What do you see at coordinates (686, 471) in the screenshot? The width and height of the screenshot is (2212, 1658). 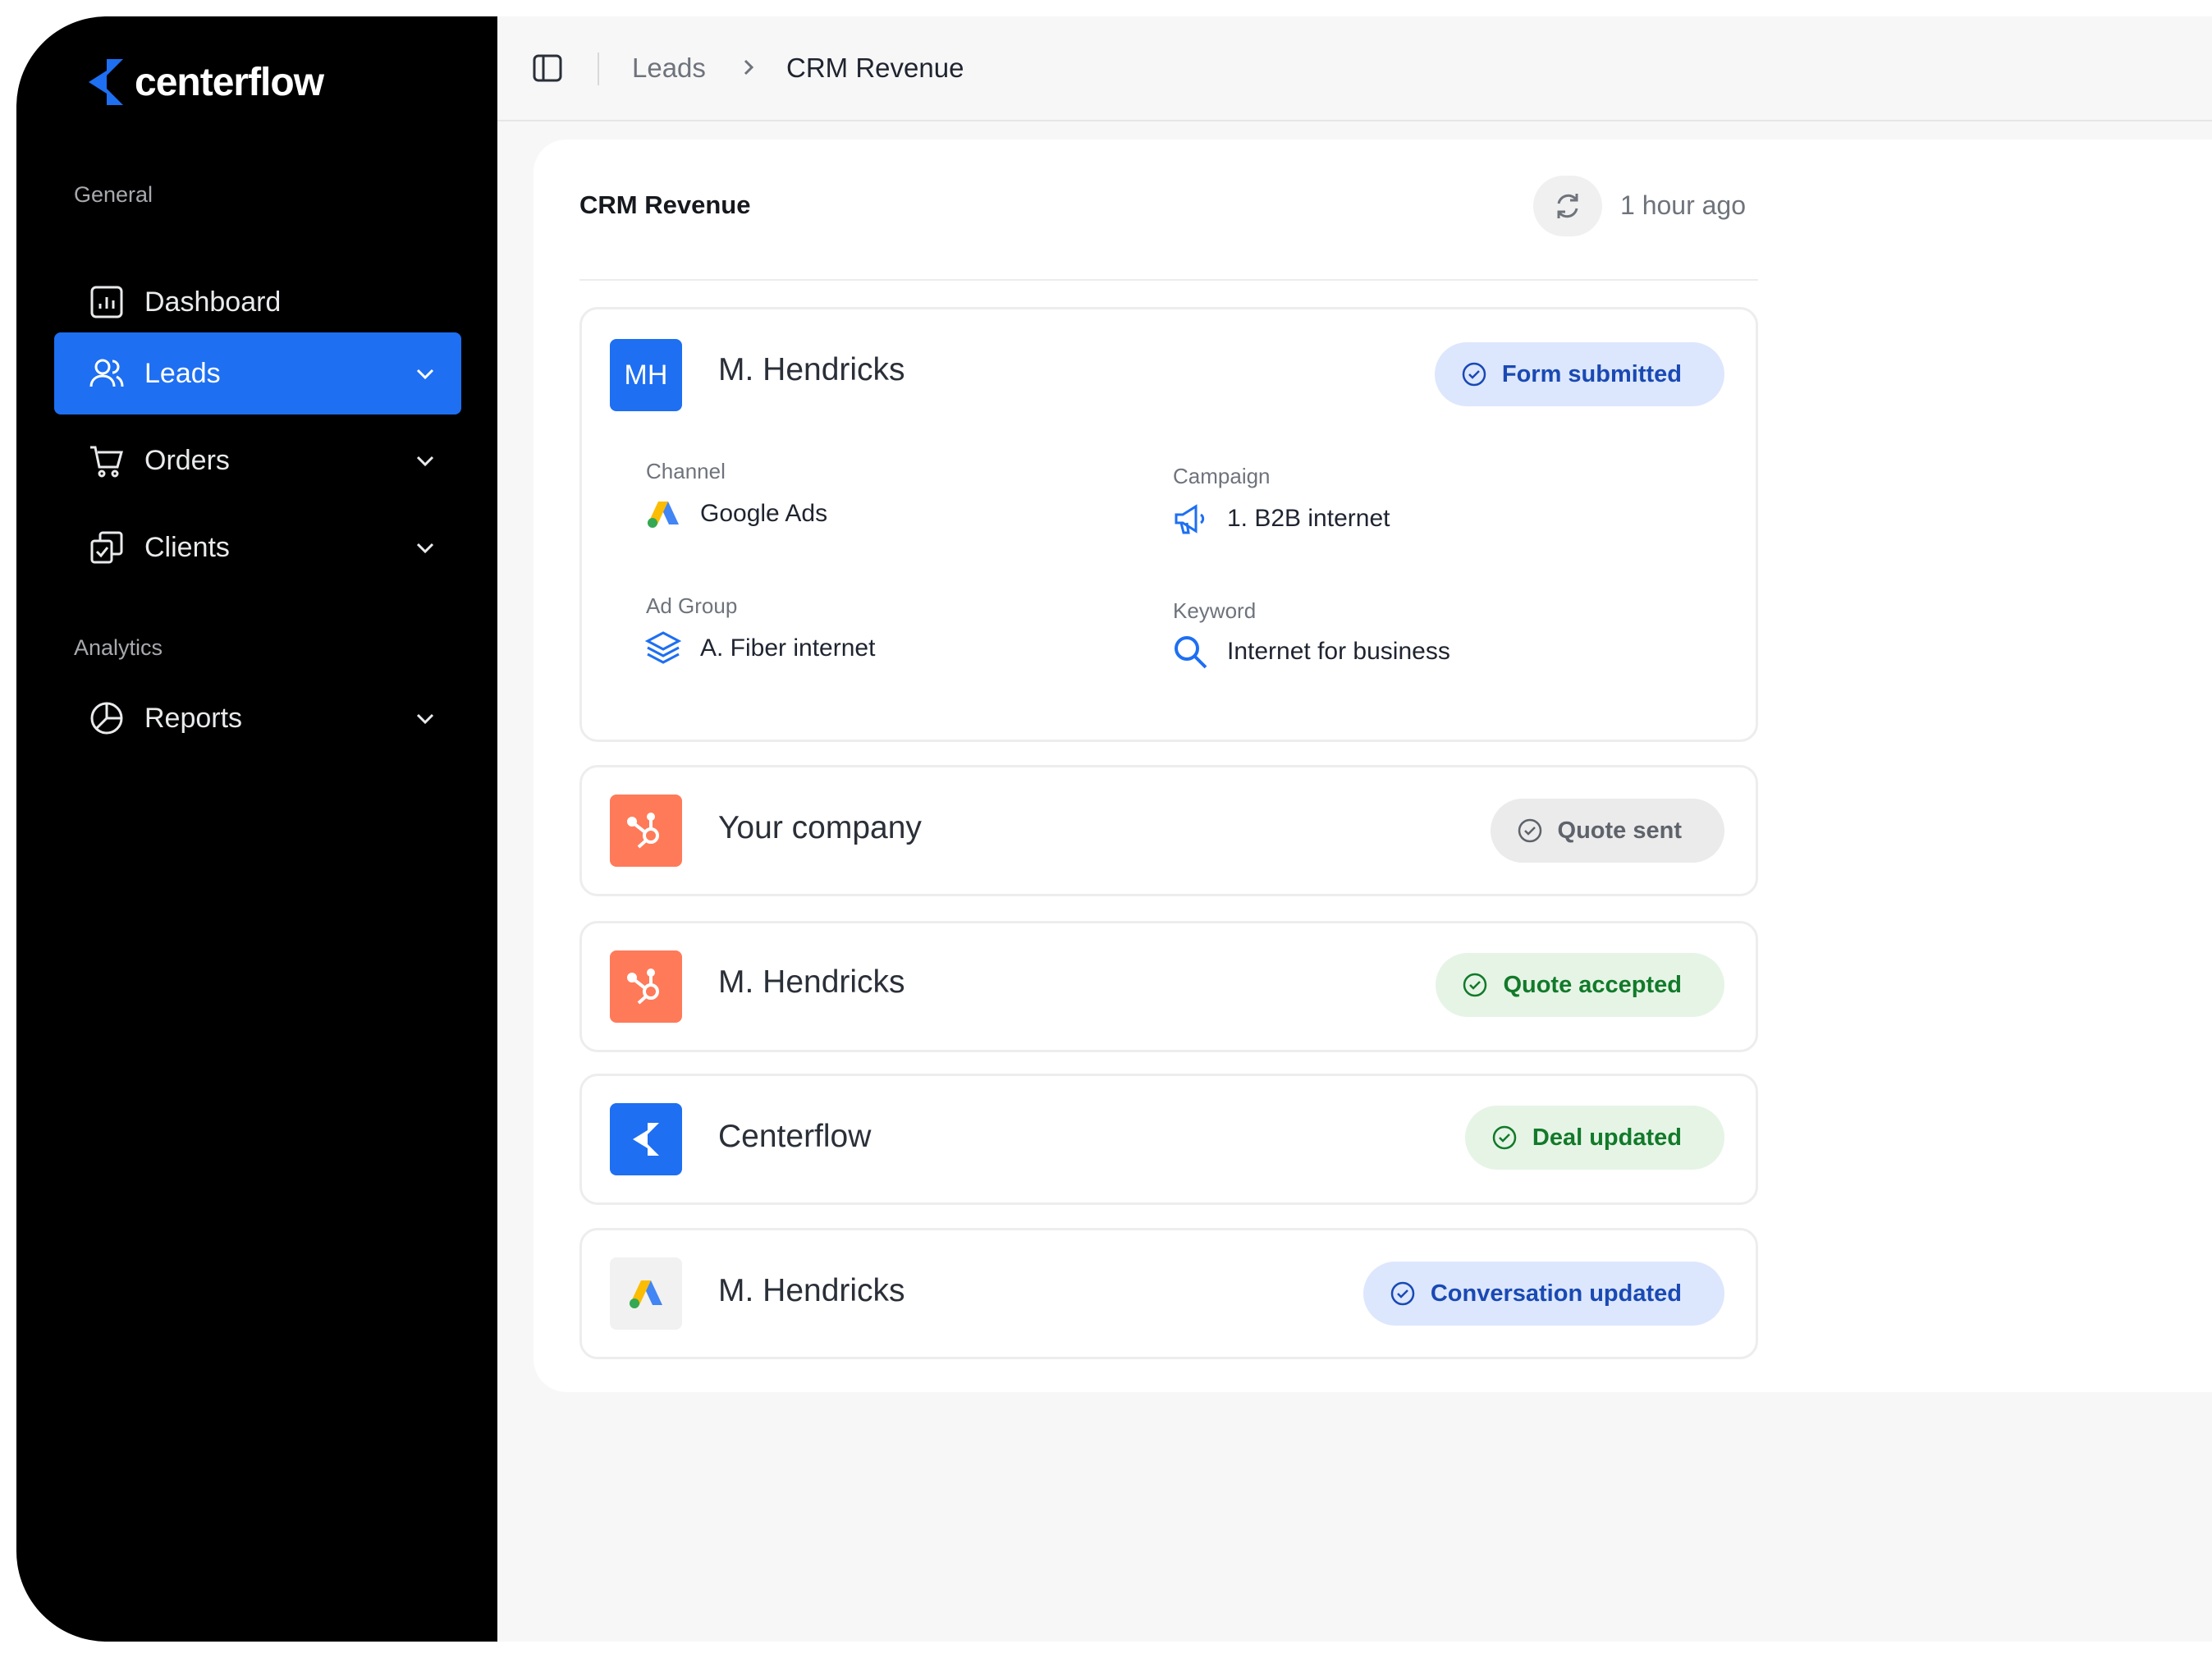 I see `channel-label: Channel` at bounding box center [686, 471].